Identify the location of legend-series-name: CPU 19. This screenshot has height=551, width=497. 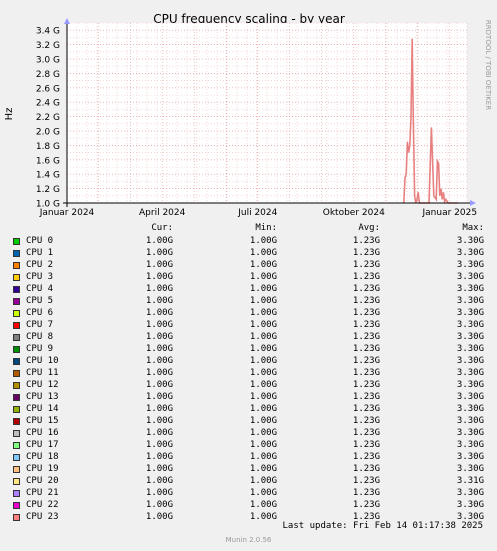
(42, 469).